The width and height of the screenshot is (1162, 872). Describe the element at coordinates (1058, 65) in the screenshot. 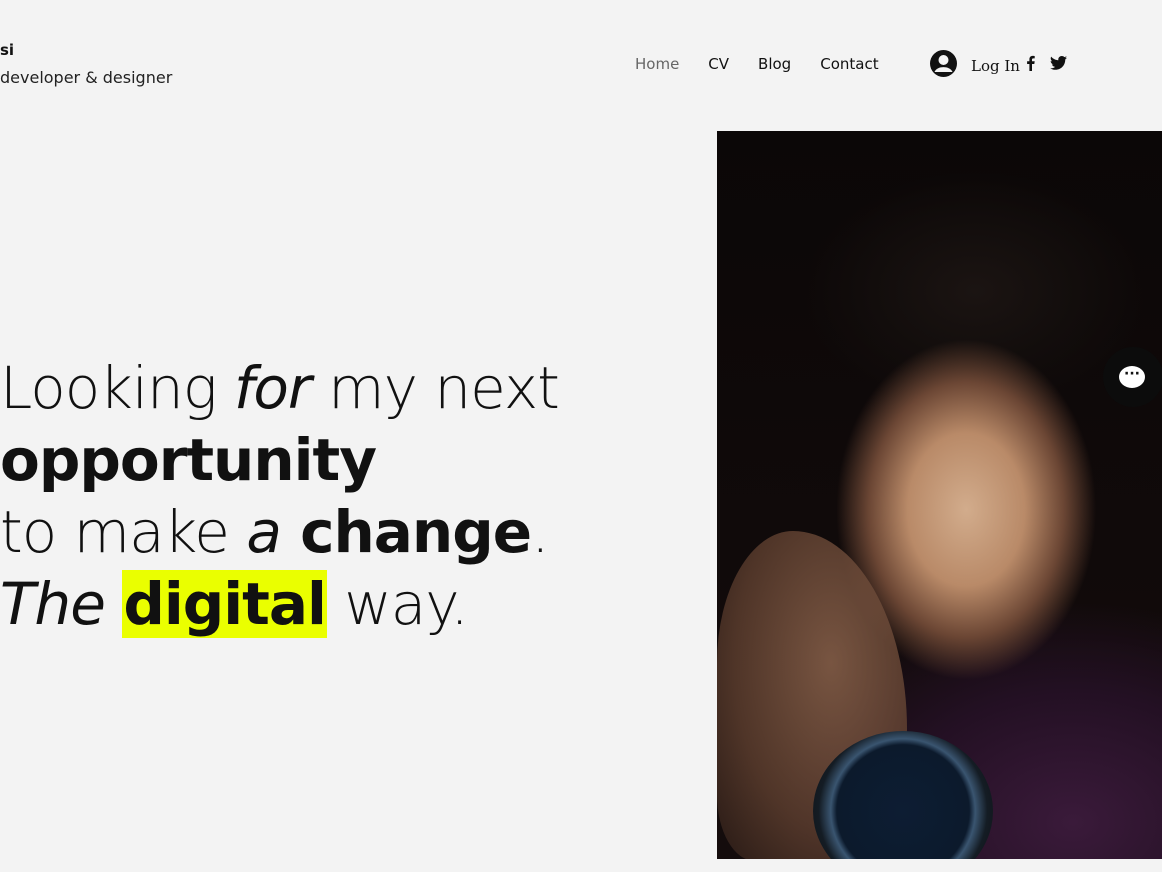

I see `twitter-icon` at that location.